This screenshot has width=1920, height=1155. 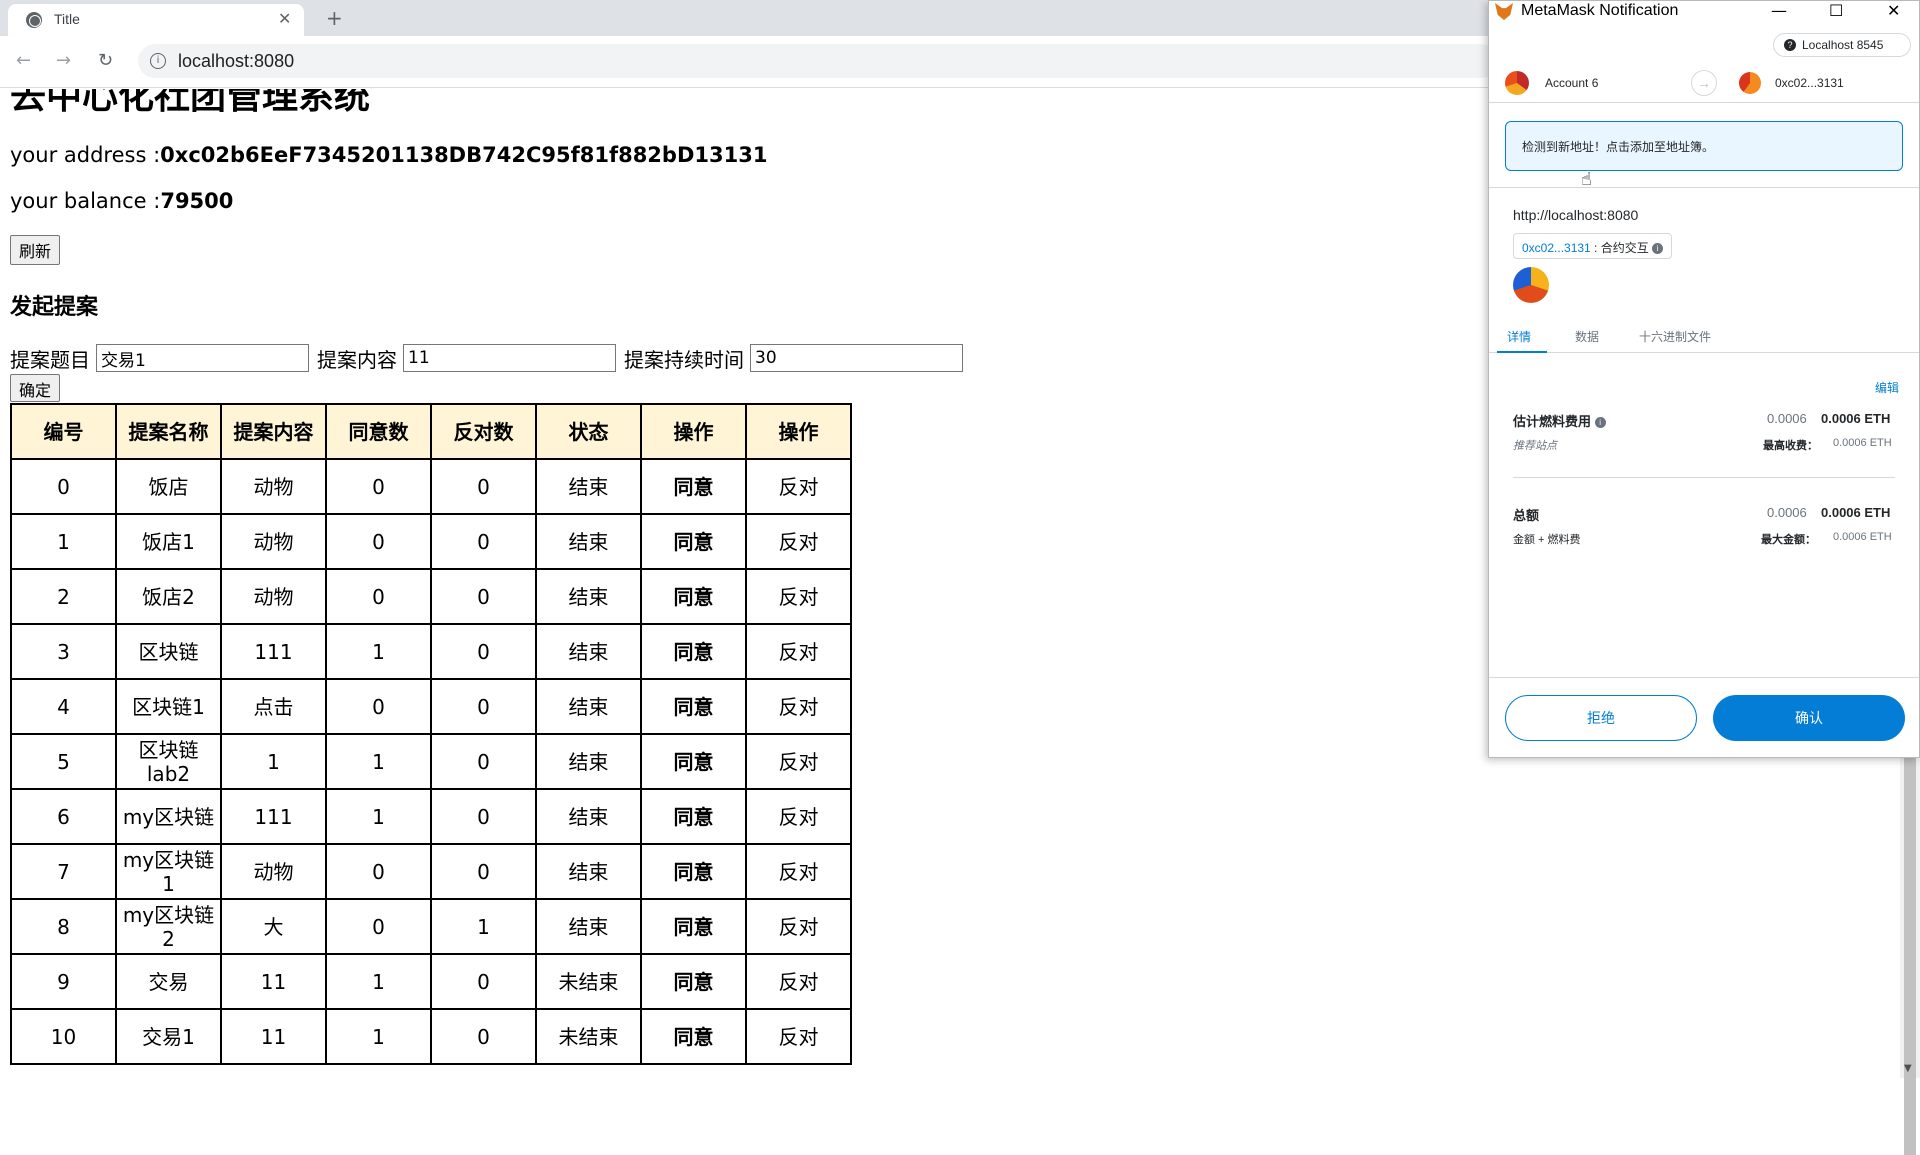 What do you see at coordinates (1836, 10) in the screenshot?
I see `maximize-icon: ☐` at bounding box center [1836, 10].